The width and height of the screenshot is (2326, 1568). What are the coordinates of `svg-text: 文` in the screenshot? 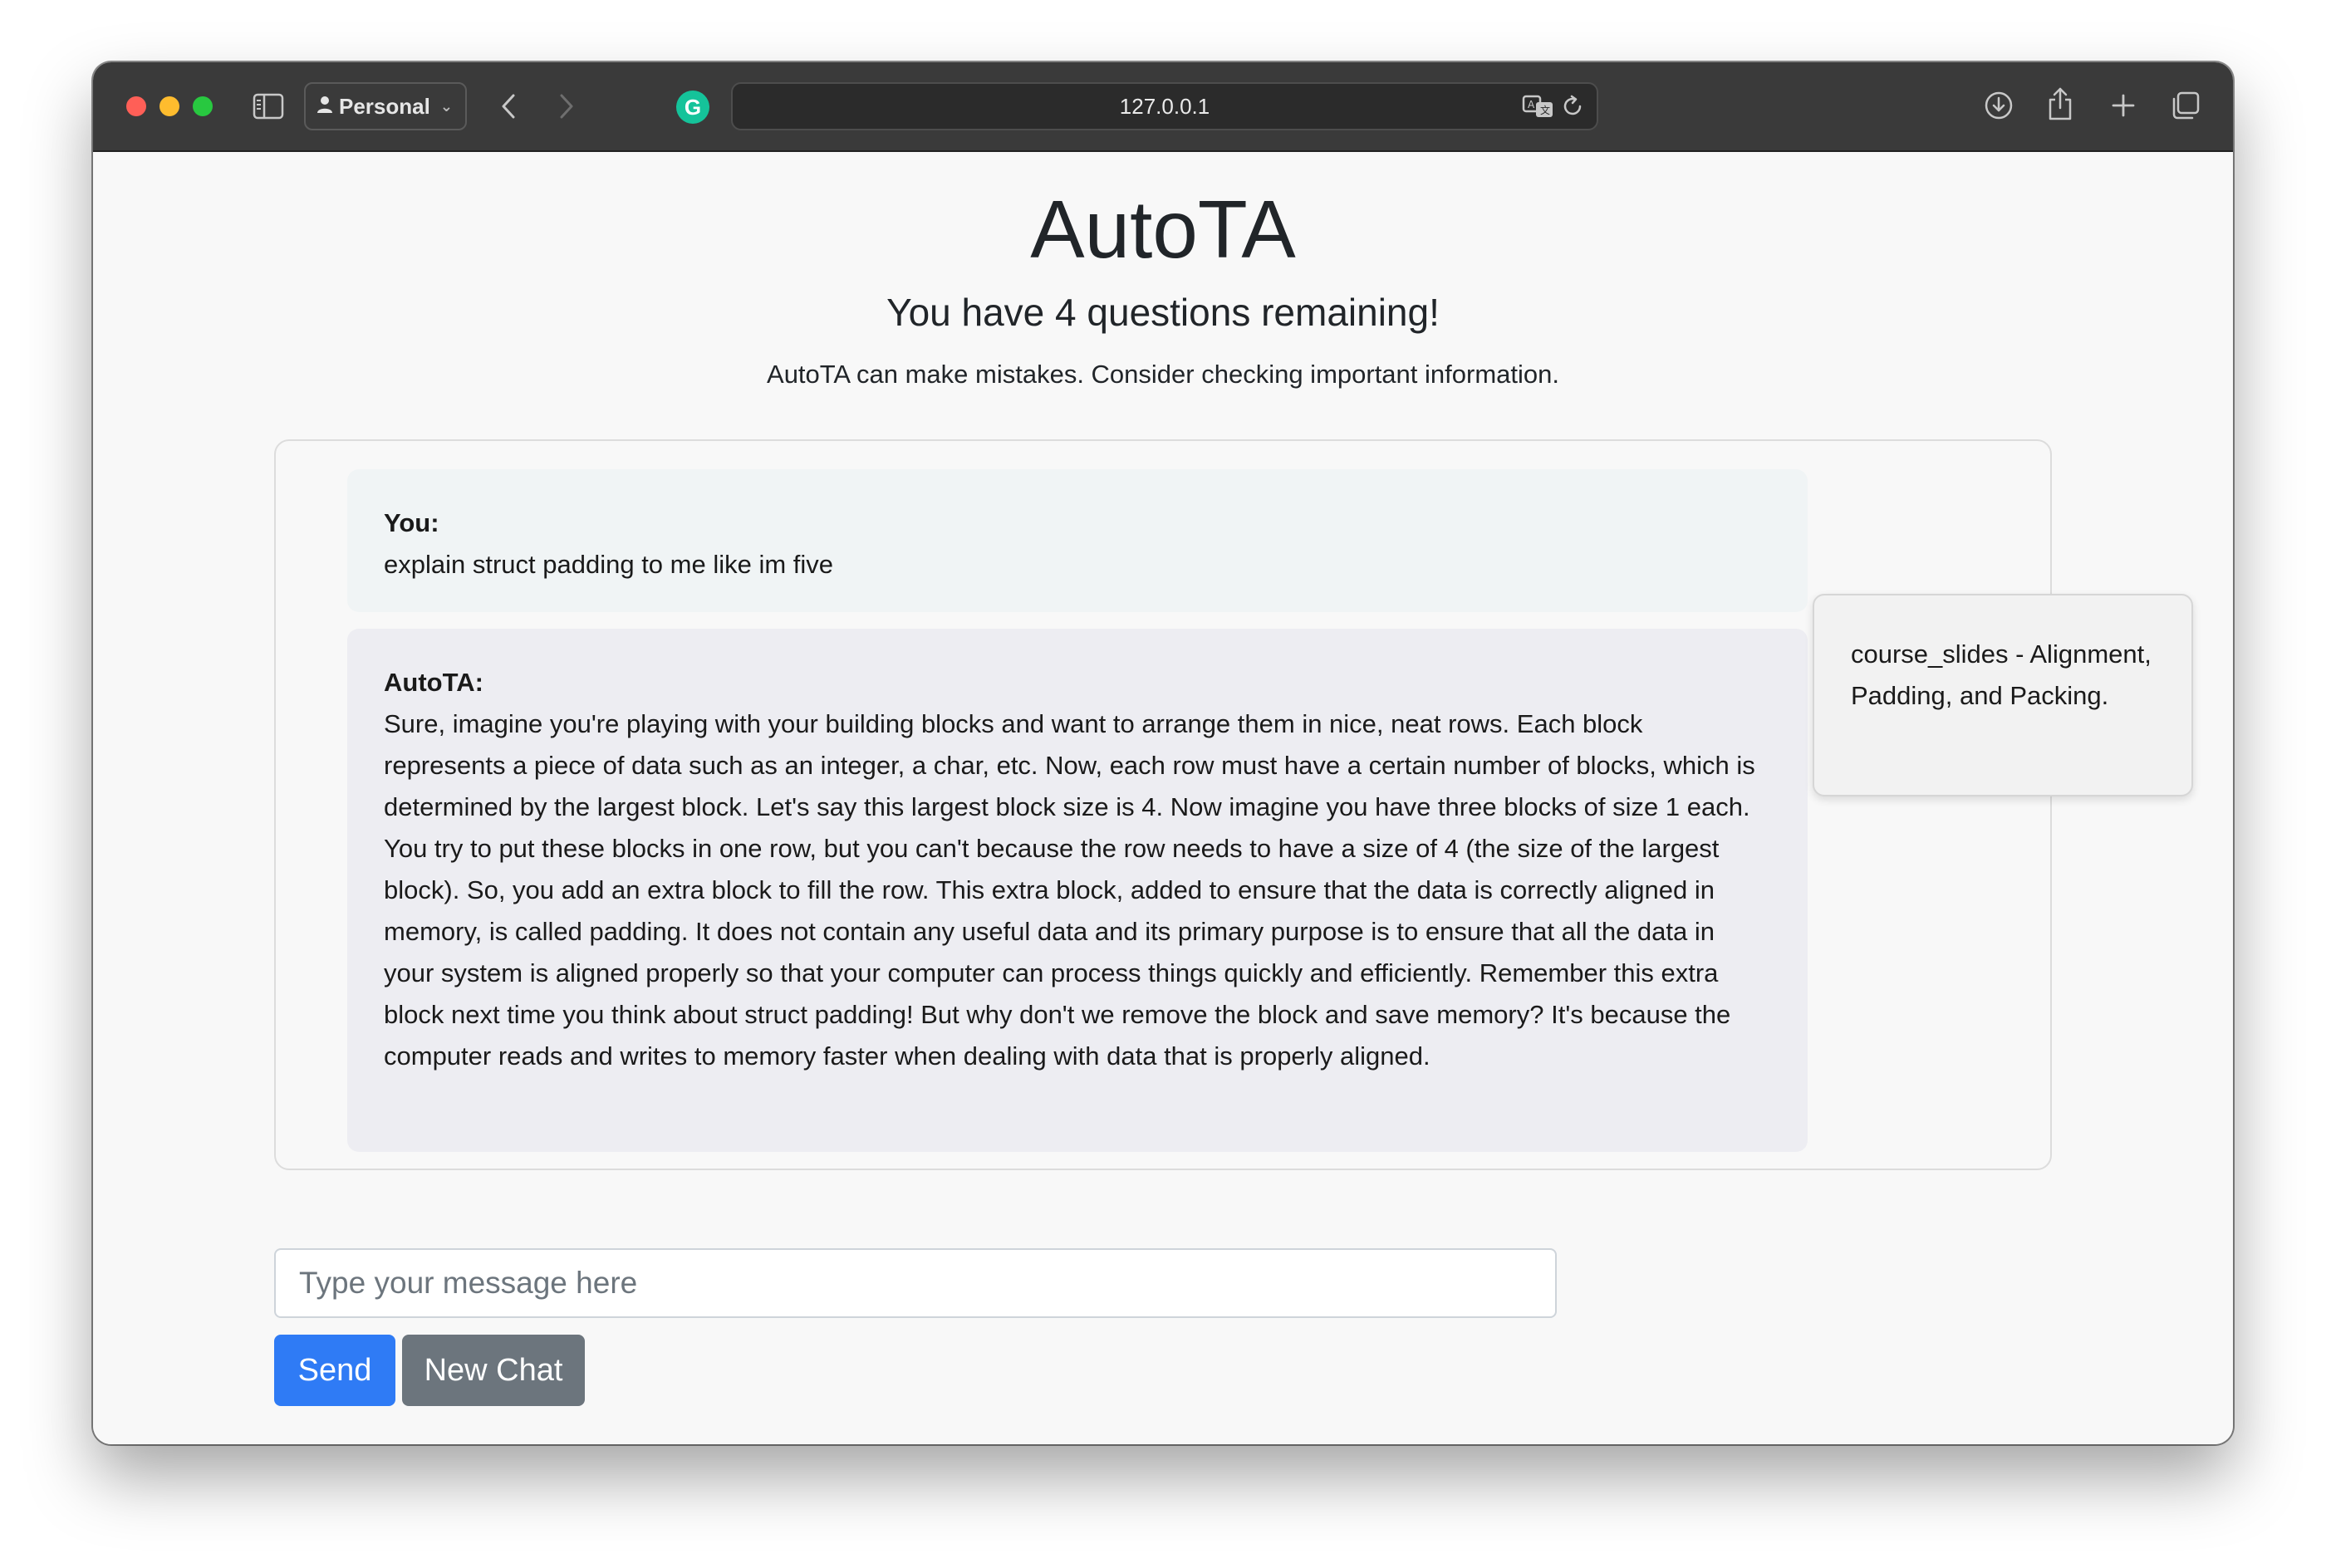 It's located at (1545, 110).